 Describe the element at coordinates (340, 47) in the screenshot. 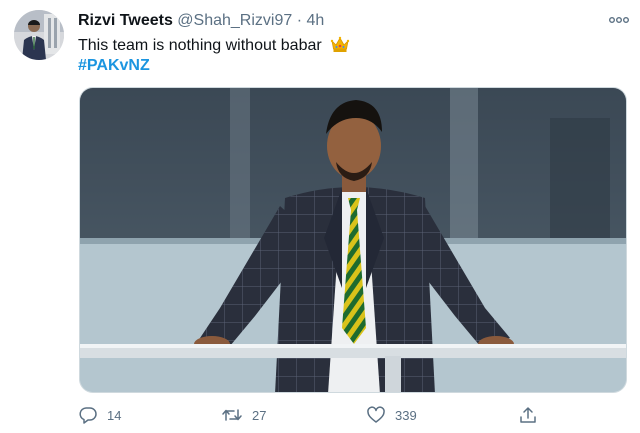

I see `crown-icon` at that location.